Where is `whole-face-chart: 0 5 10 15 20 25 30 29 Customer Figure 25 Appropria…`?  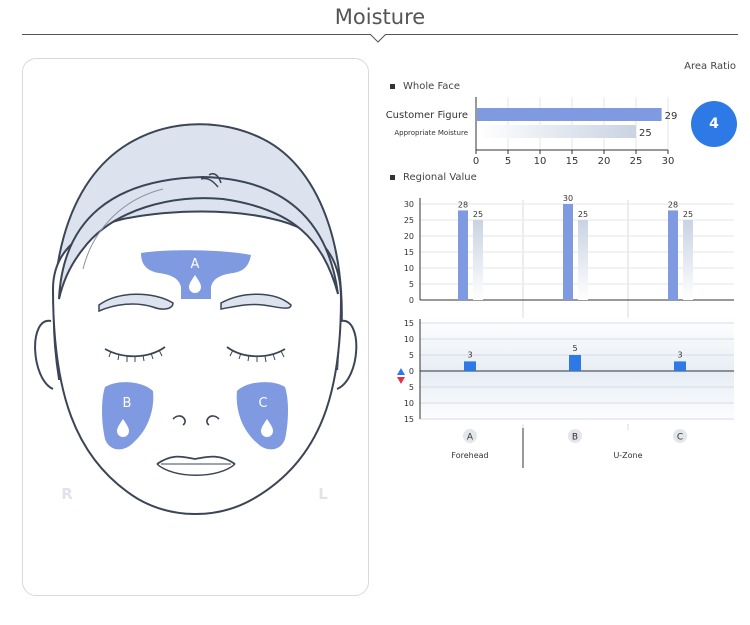 whole-face-chart: 0 5 10 15 20 25 30 29 Customer Figure 25 Appropria… is located at coordinates (532, 132).